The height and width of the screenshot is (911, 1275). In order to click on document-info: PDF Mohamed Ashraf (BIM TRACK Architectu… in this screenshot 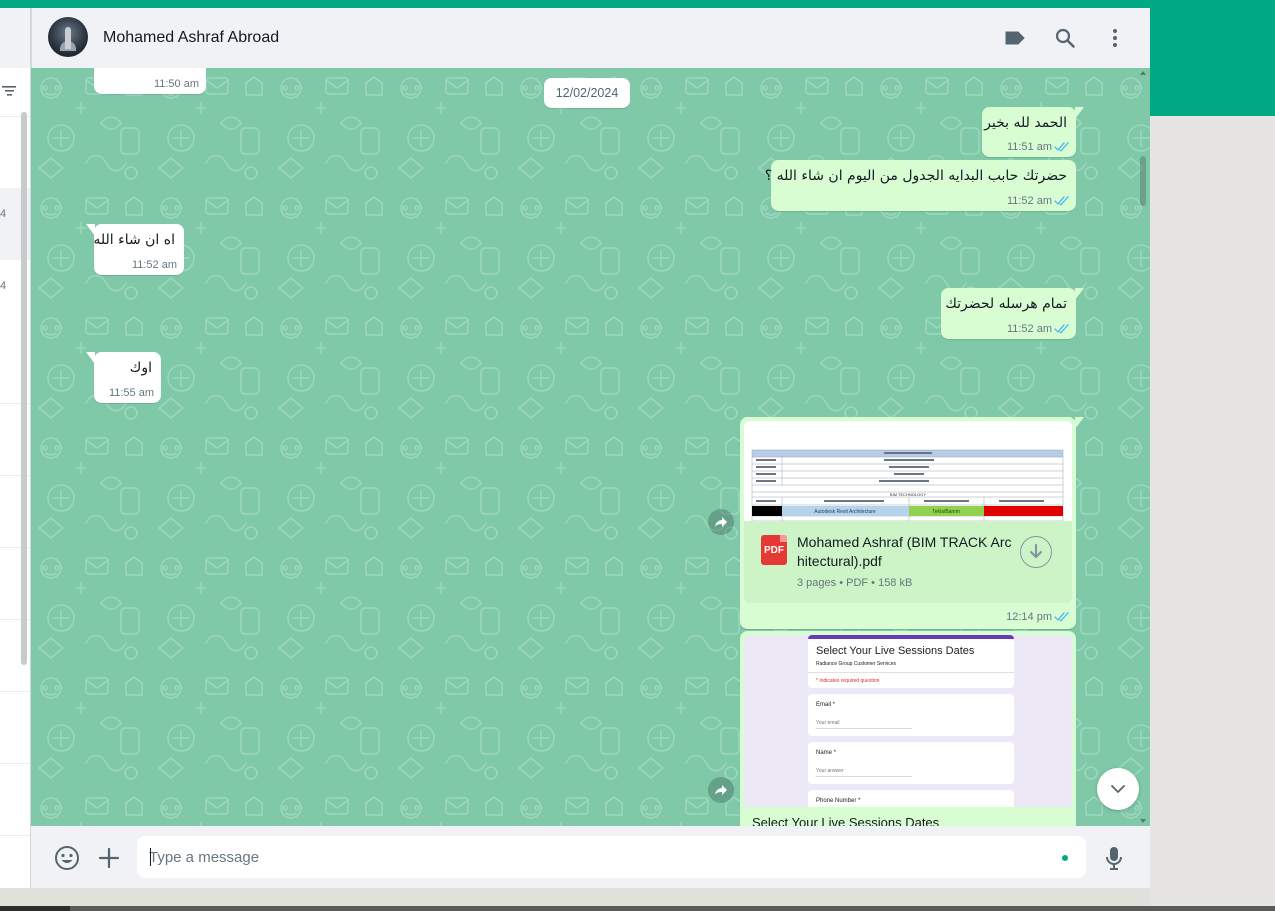, I will do `click(908, 562)`.